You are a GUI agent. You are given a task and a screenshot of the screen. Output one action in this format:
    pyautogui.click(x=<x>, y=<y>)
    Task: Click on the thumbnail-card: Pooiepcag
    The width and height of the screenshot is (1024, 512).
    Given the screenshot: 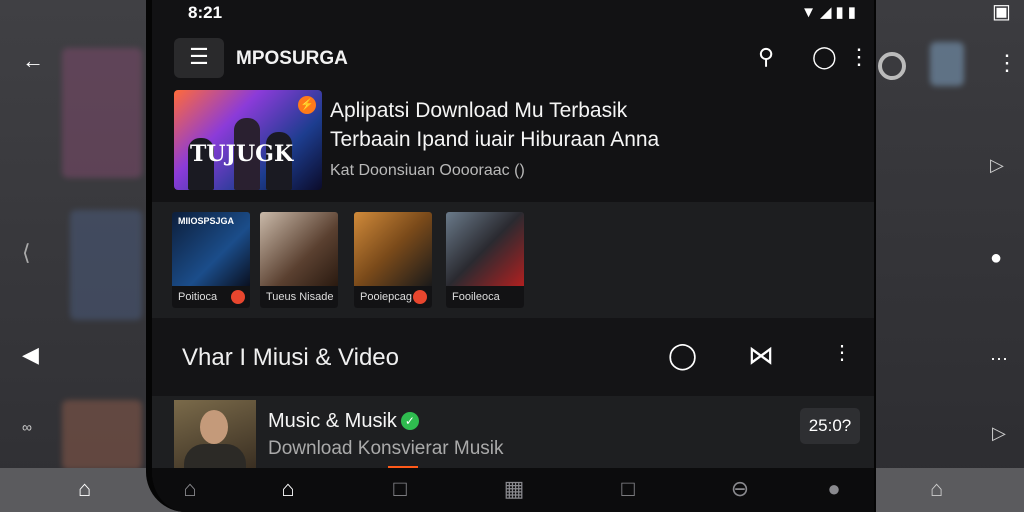 What is the action you would take?
    pyautogui.click(x=393, y=260)
    